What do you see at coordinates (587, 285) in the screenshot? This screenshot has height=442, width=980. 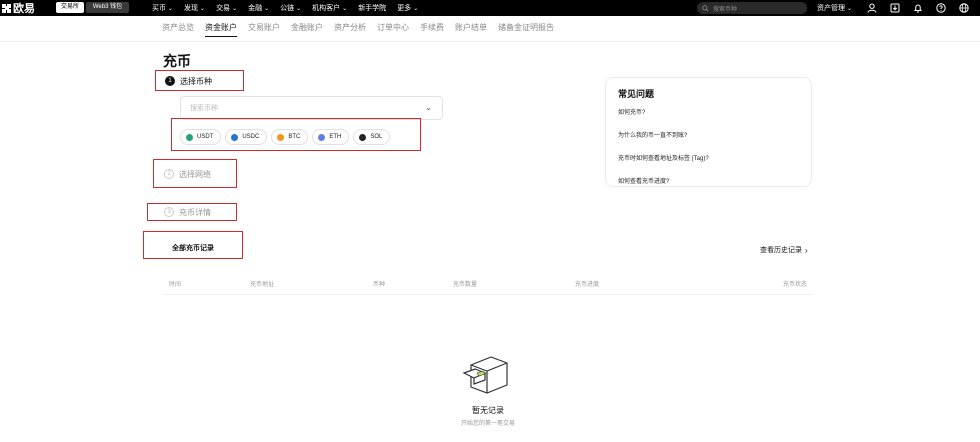 I see `column-progress: 充币进度` at bounding box center [587, 285].